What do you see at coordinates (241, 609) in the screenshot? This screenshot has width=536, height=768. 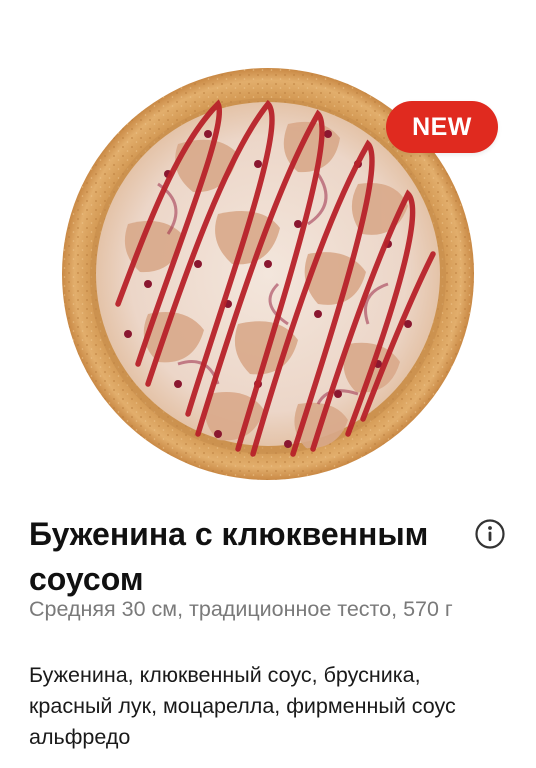 I see `size-description: Средняя 30 см, традиционное тесто, 570 г` at bounding box center [241, 609].